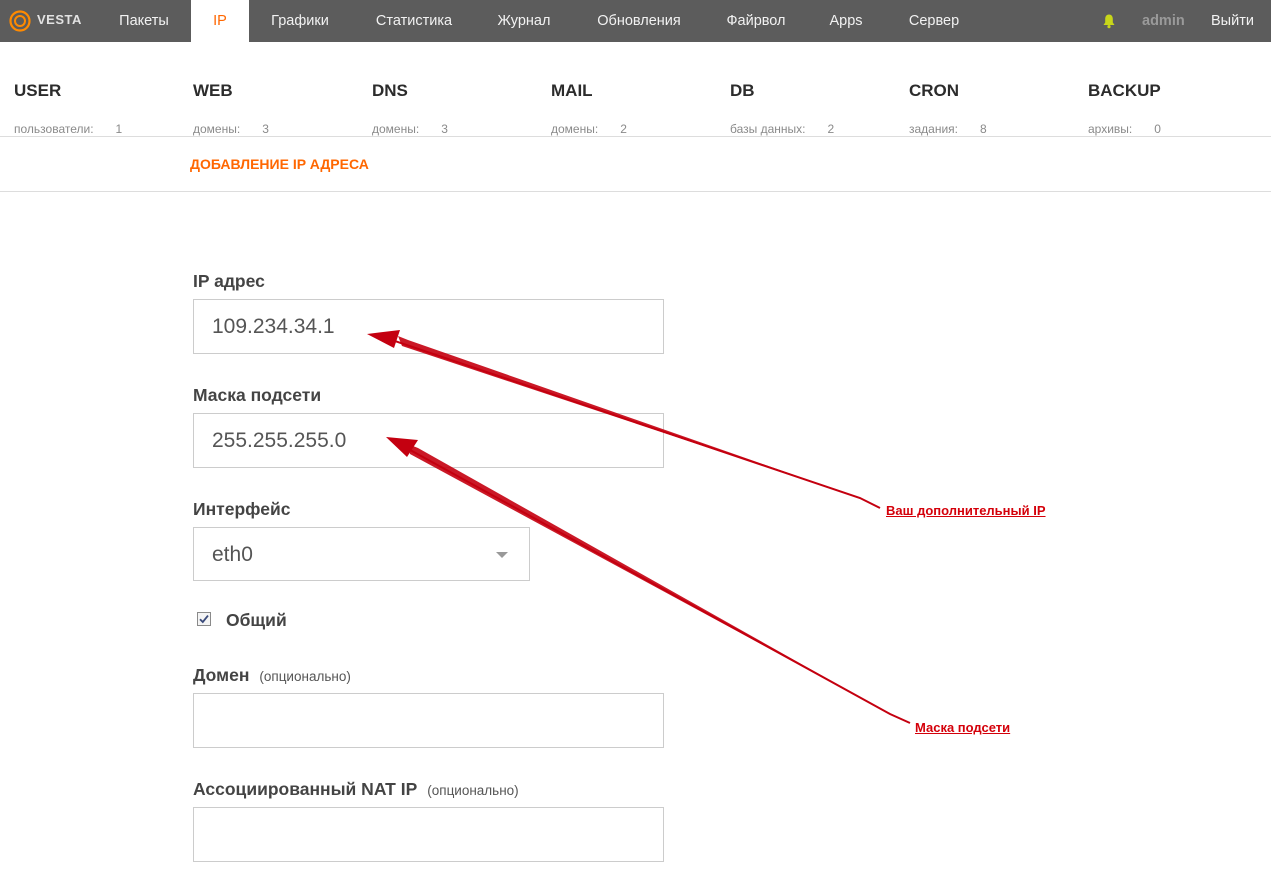 This screenshot has width=1271, height=877. I want to click on stat-detail: базы данных: 2, so click(782, 129).